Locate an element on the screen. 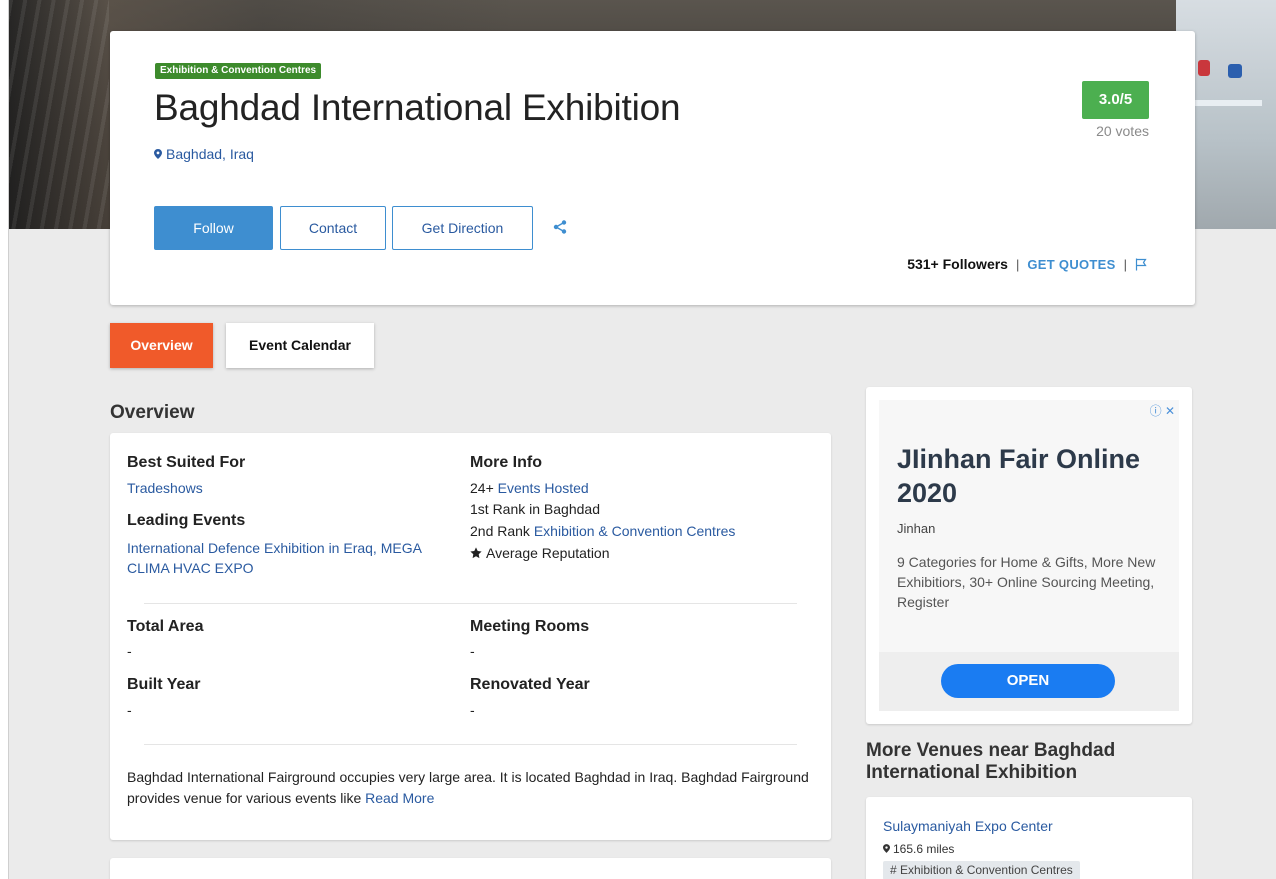 The width and height of the screenshot is (1276, 879). page-title: Baghdad International Exhibition is located at coordinates (417, 107).